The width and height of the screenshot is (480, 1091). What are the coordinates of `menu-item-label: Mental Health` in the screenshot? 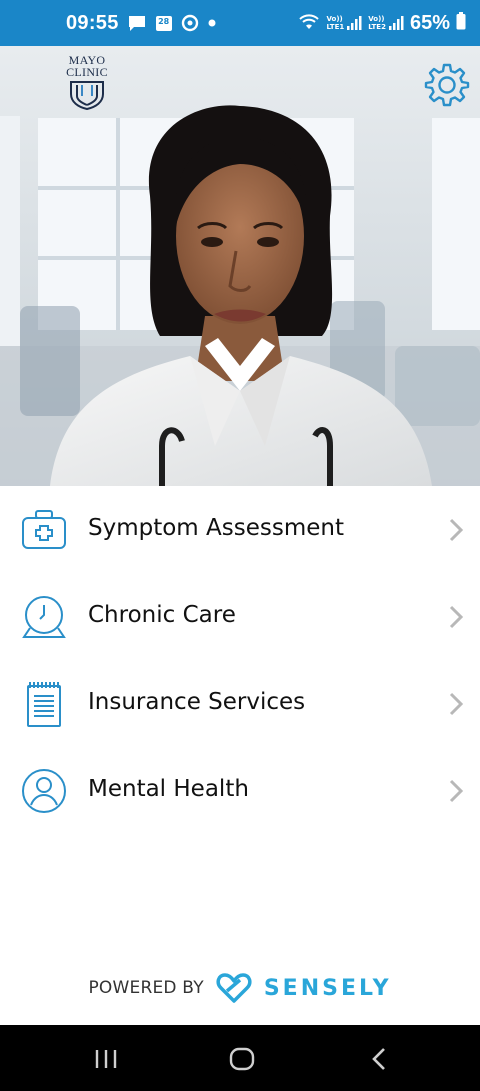 It's located at (168, 789).